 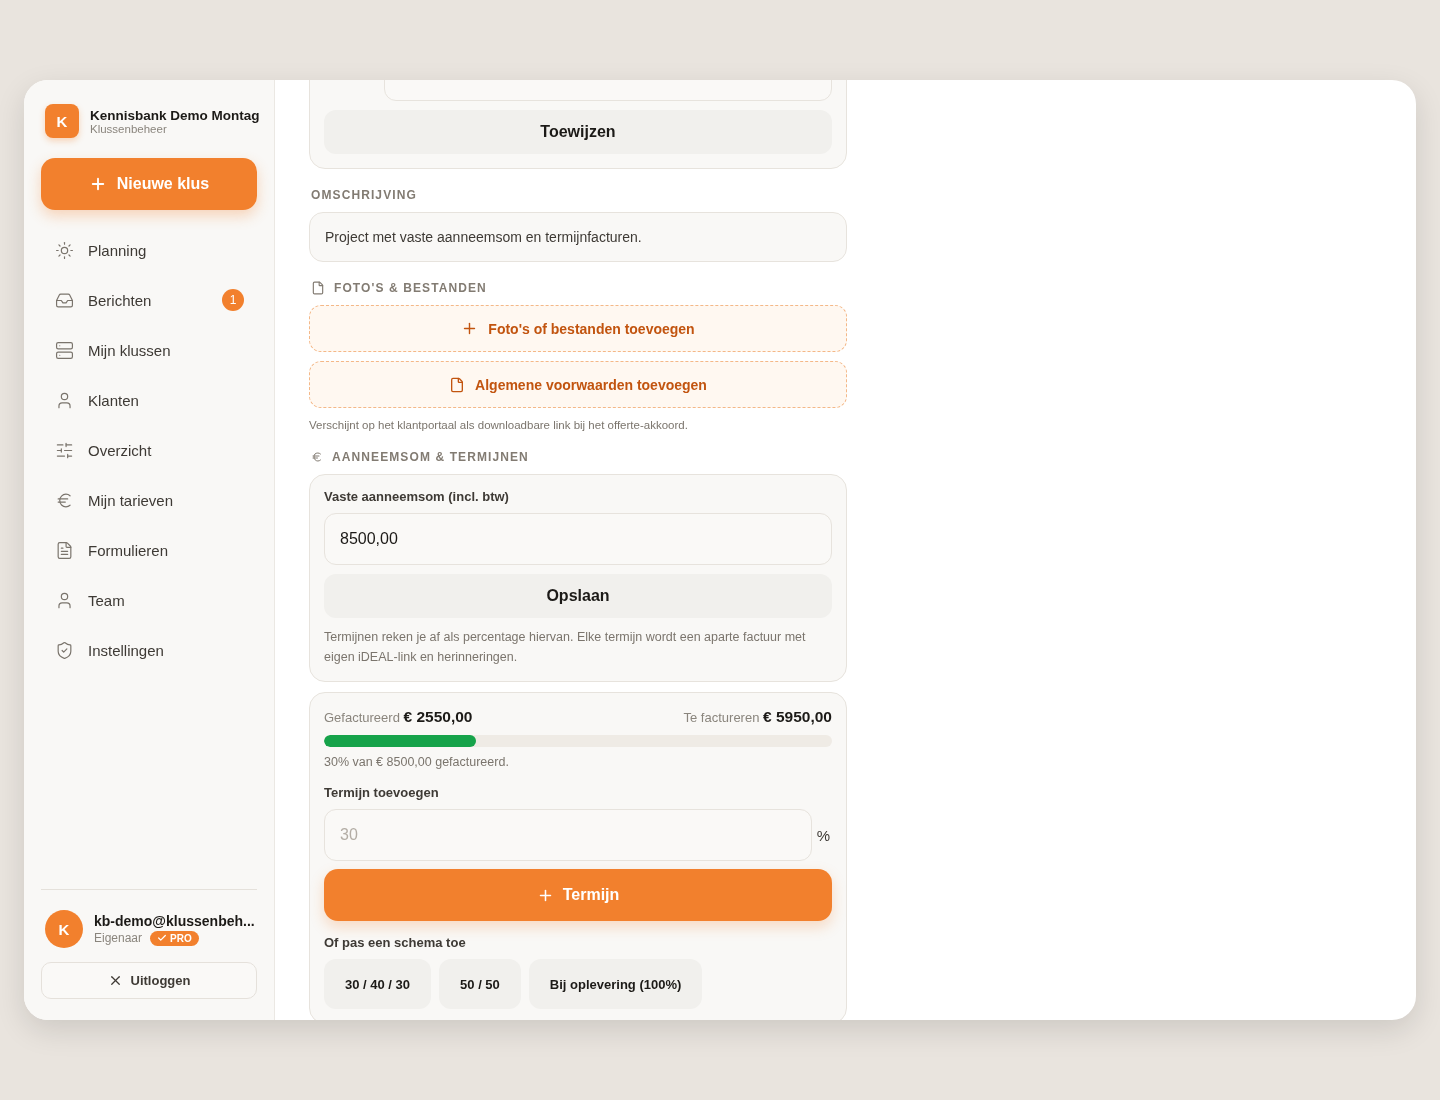 I want to click on schema-button: 30 / 40 / 30, so click(x=378, y=984).